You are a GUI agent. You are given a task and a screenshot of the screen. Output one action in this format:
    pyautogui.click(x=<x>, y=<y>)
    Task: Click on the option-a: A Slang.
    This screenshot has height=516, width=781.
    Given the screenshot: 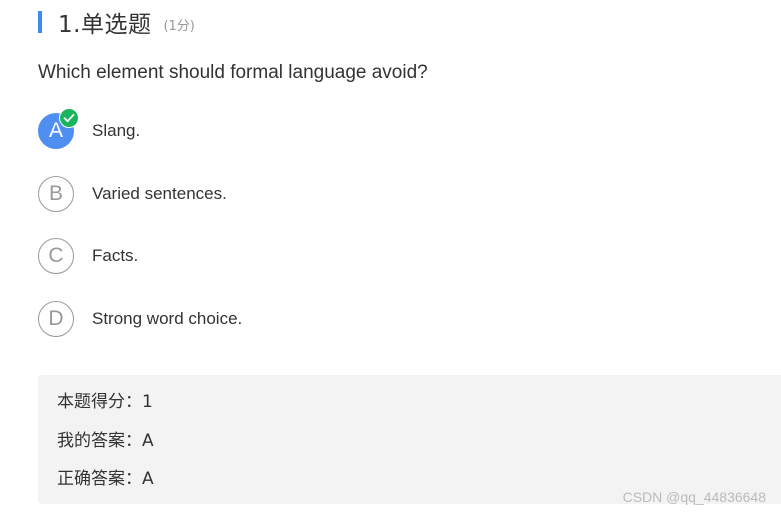 What is the action you would take?
    pyautogui.click(x=140, y=129)
    